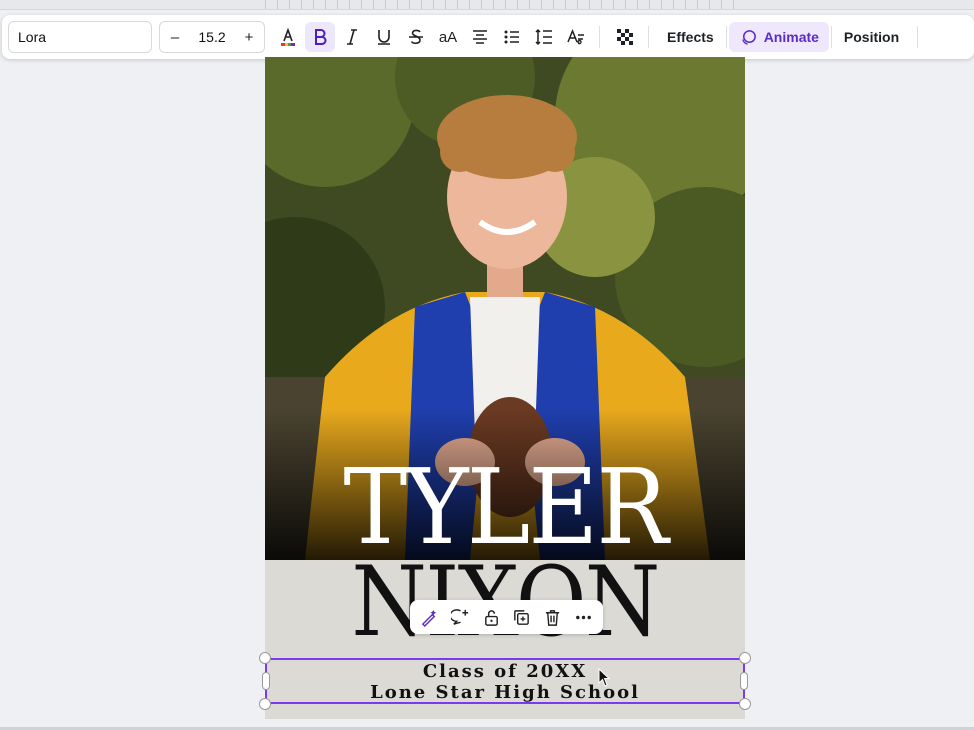 This screenshot has width=974, height=730. What do you see at coordinates (80, 37) in the screenshot?
I see `font-family-select: Lora` at bounding box center [80, 37].